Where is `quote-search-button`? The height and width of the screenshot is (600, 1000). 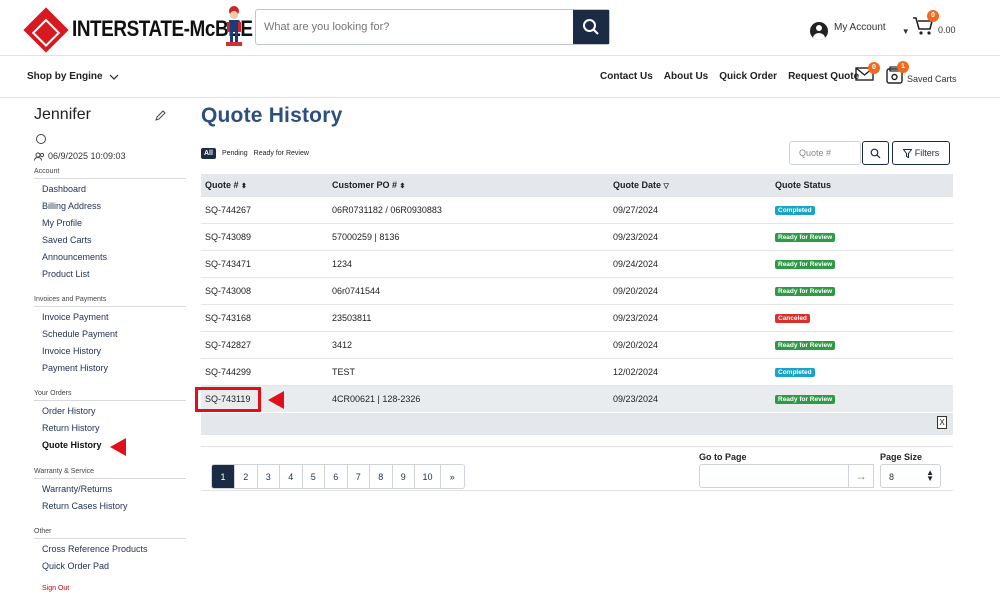 quote-search-button is located at coordinates (875, 153).